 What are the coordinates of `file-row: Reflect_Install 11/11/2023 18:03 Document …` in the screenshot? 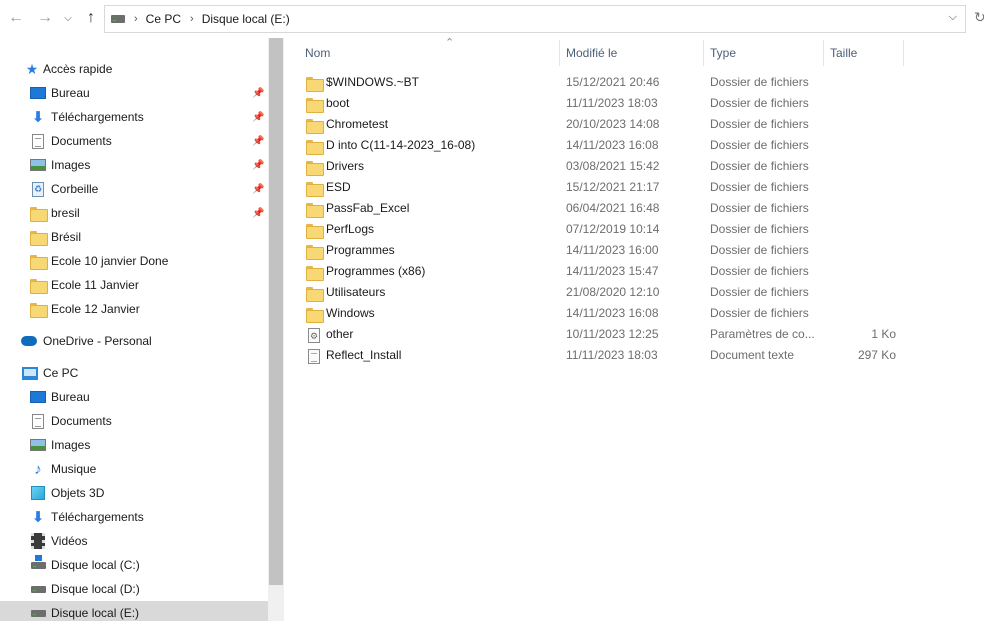 It's located at (598, 355).